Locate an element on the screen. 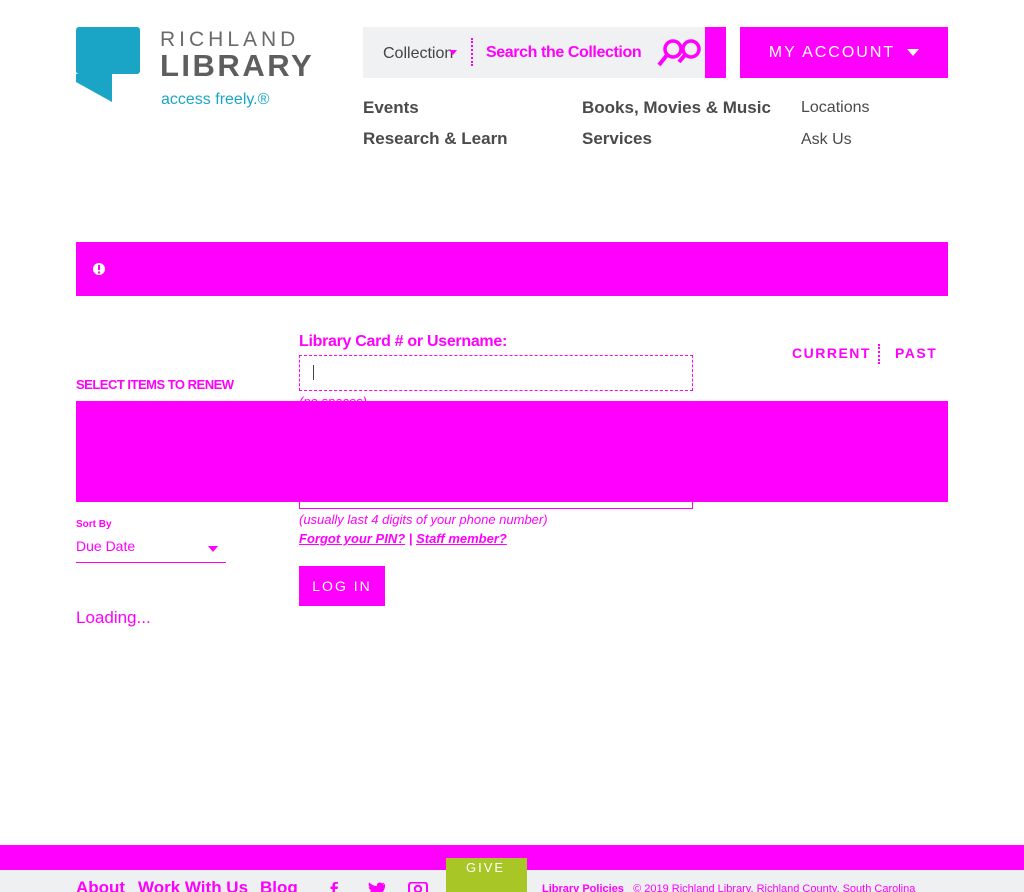 This screenshot has height=892, width=1024. footer-link-work-with-us: Work With Us is located at coordinates (193, 885).